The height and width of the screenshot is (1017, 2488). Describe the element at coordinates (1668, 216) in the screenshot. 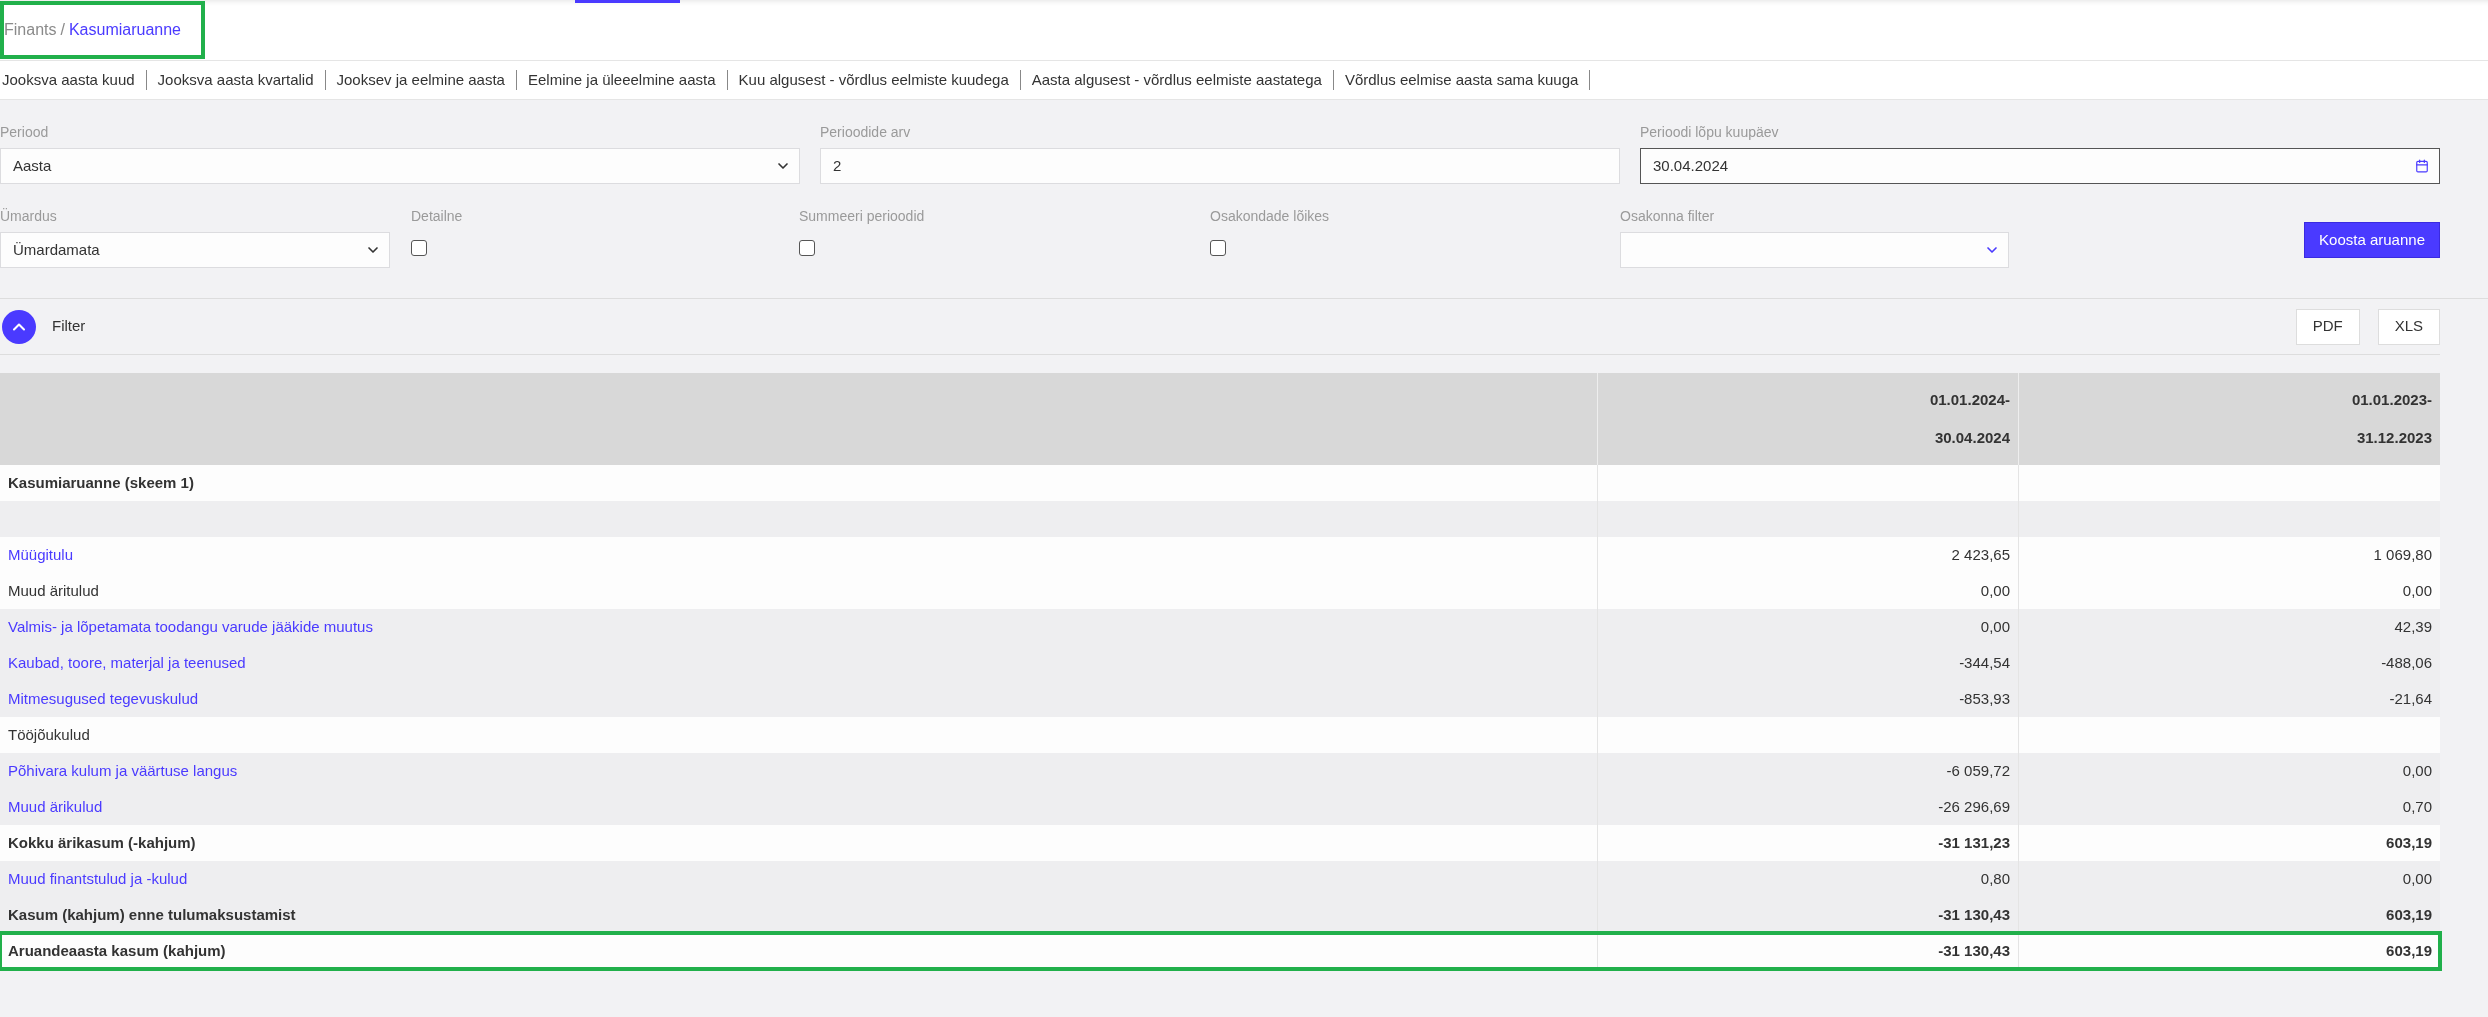

I see `field-label: Osakonna filter` at that location.